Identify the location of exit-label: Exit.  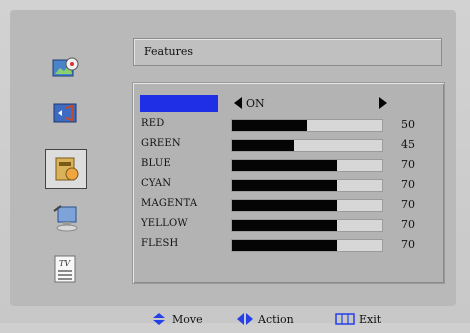
(370, 319).